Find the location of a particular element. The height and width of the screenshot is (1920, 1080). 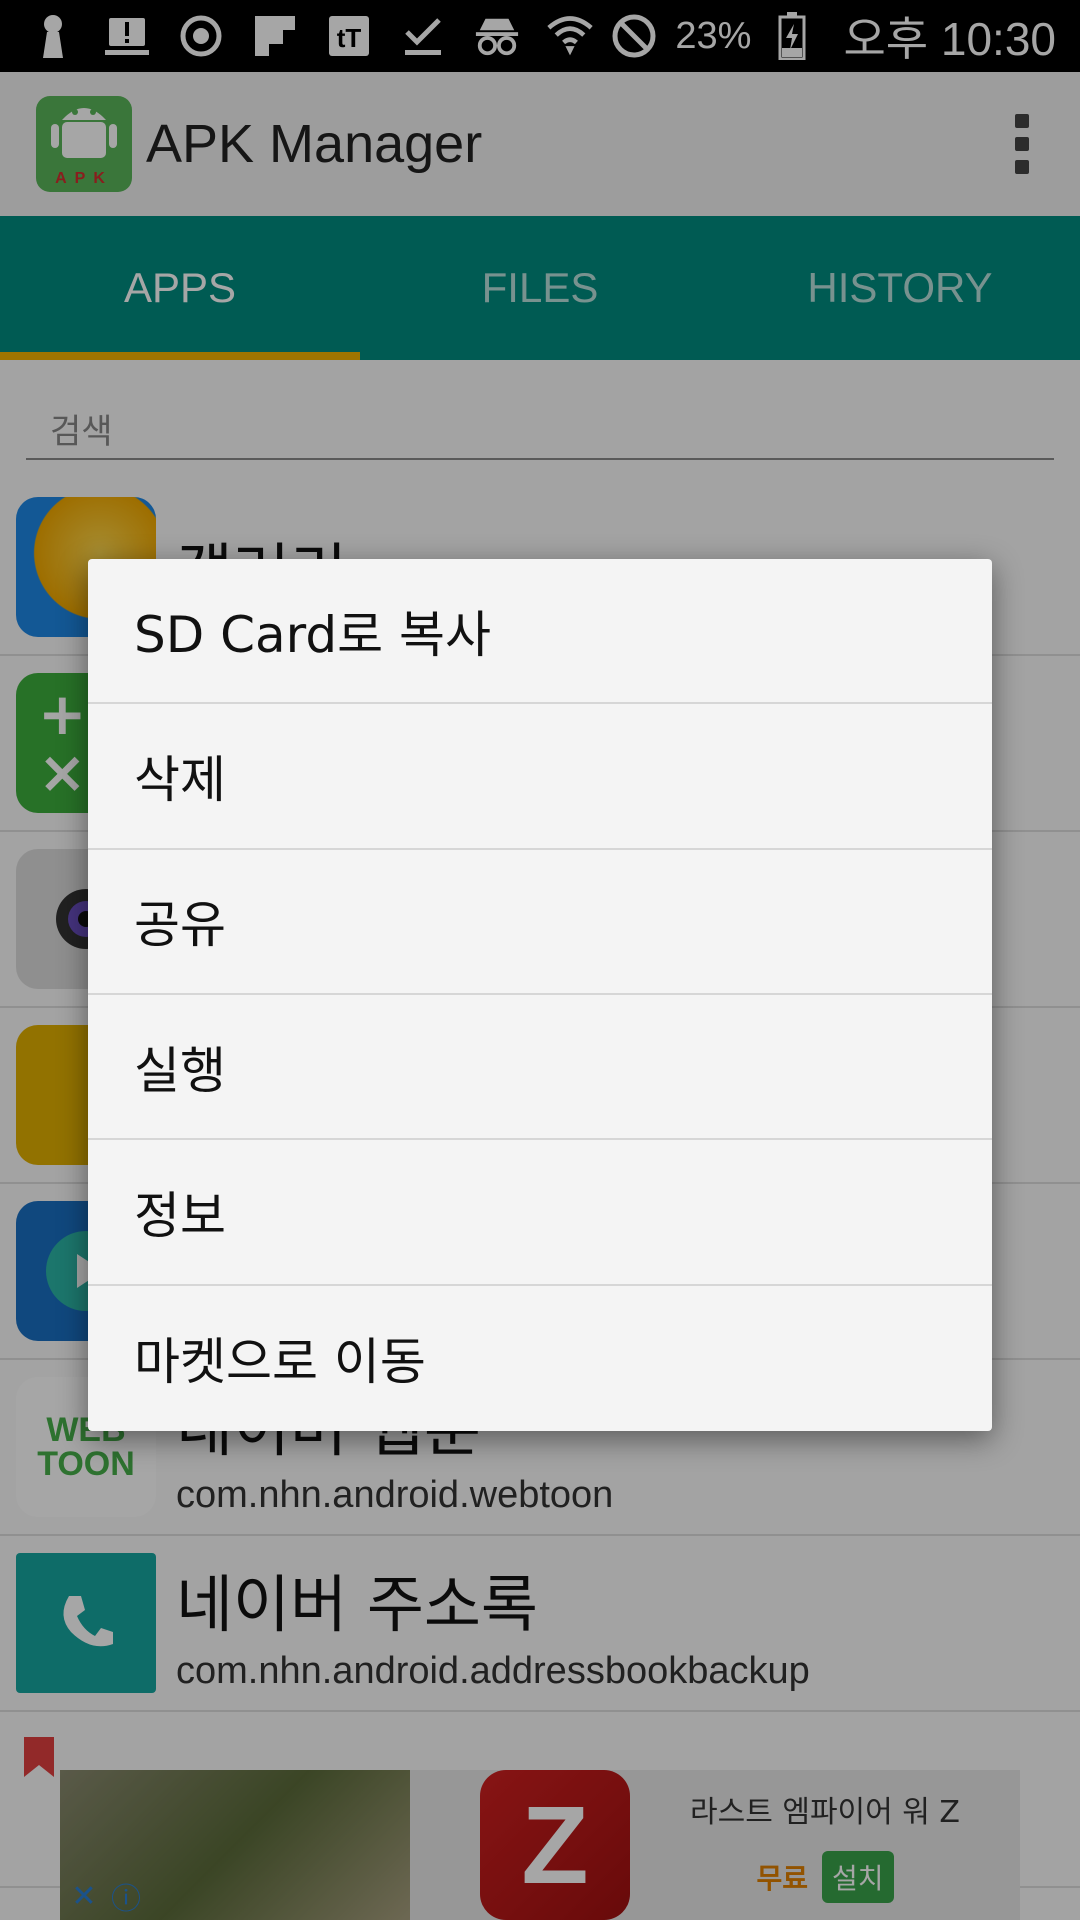

menu-item-info: 정보 is located at coordinates (540, 1213).